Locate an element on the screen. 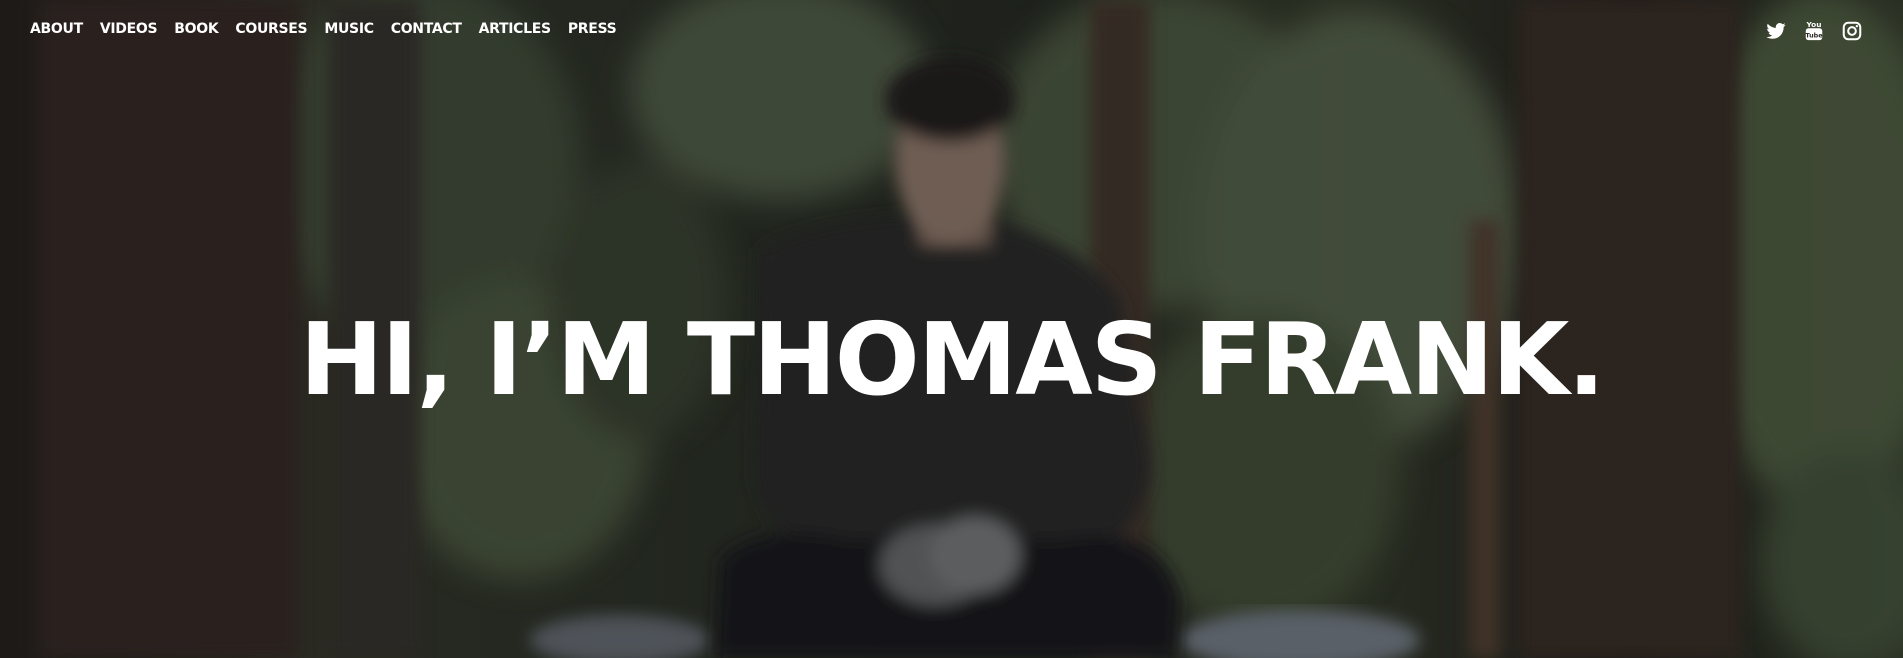  nav-item-book: BOOK is located at coordinates (196, 29).